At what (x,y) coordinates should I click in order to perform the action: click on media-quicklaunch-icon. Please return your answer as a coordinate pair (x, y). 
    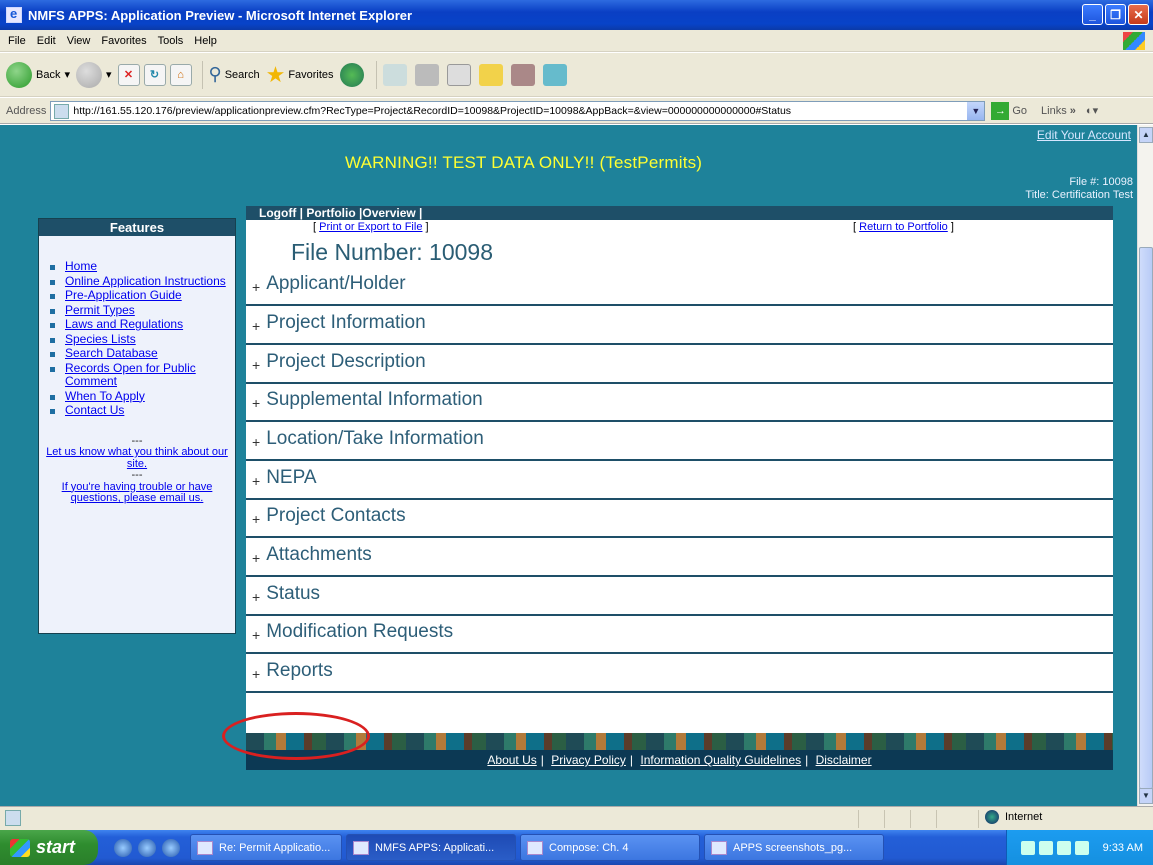
    Looking at the image, I should click on (171, 847).